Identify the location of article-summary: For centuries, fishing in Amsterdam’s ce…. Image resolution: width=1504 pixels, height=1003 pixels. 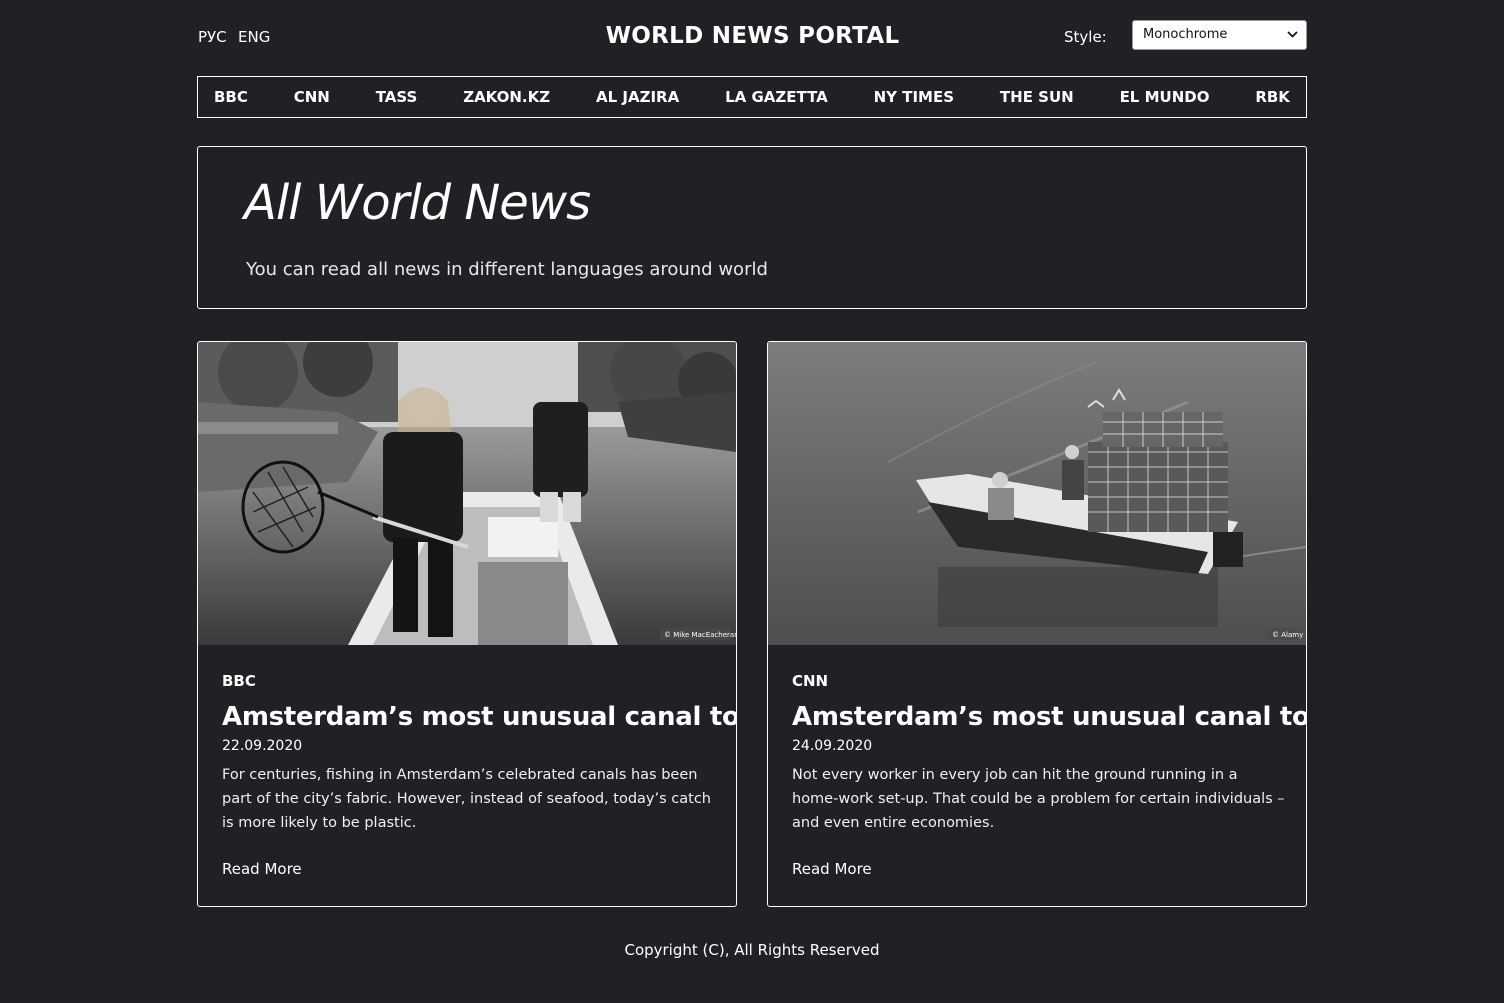
(466, 799).